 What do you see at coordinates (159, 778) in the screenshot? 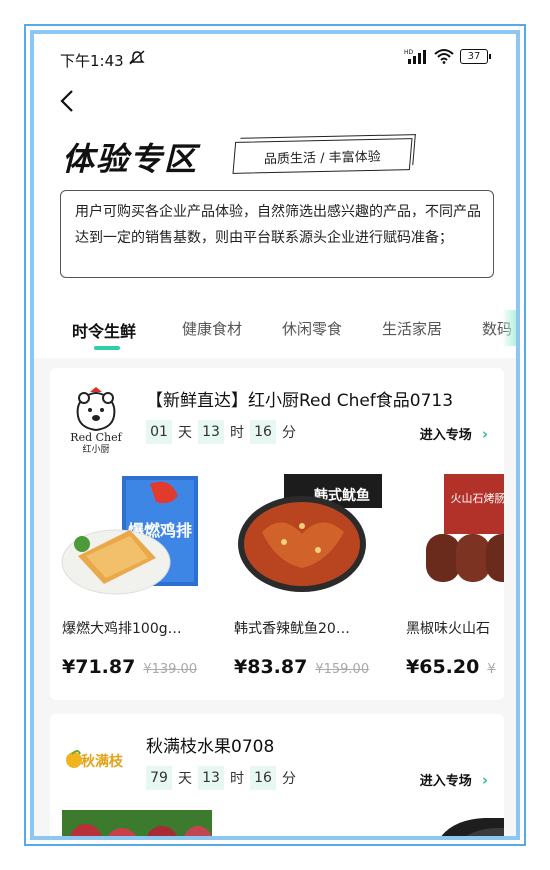
I see `countdown-days: 79` at bounding box center [159, 778].